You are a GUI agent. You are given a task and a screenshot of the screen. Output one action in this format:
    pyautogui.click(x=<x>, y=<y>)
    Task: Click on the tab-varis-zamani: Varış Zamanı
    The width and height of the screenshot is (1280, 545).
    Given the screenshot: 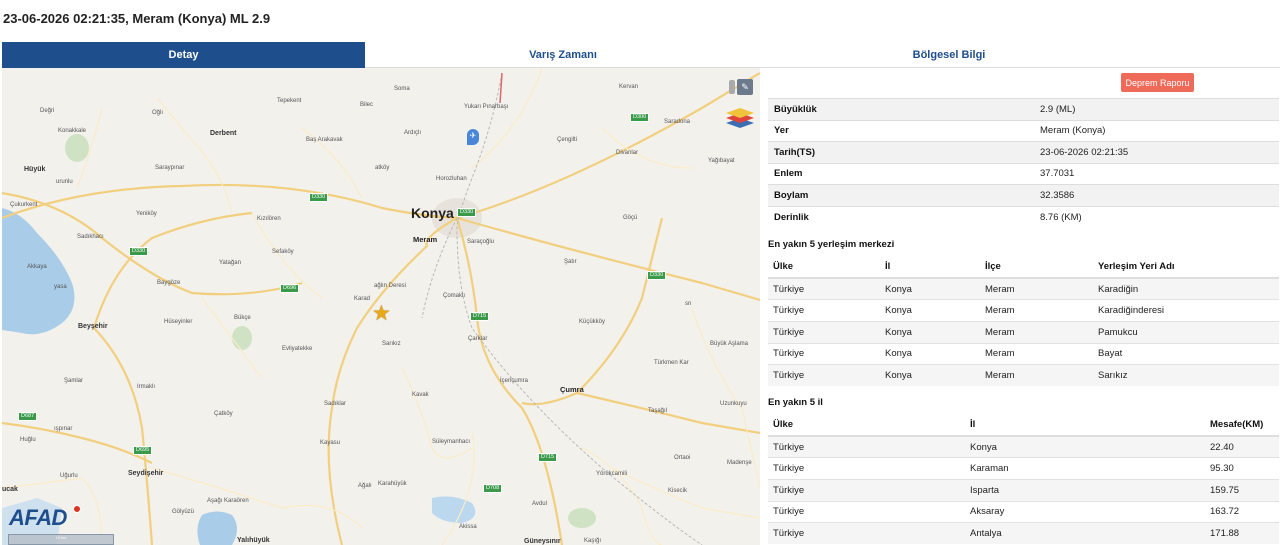 What is the action you would take?
    pyautogui.click(x=563, y=55)
    